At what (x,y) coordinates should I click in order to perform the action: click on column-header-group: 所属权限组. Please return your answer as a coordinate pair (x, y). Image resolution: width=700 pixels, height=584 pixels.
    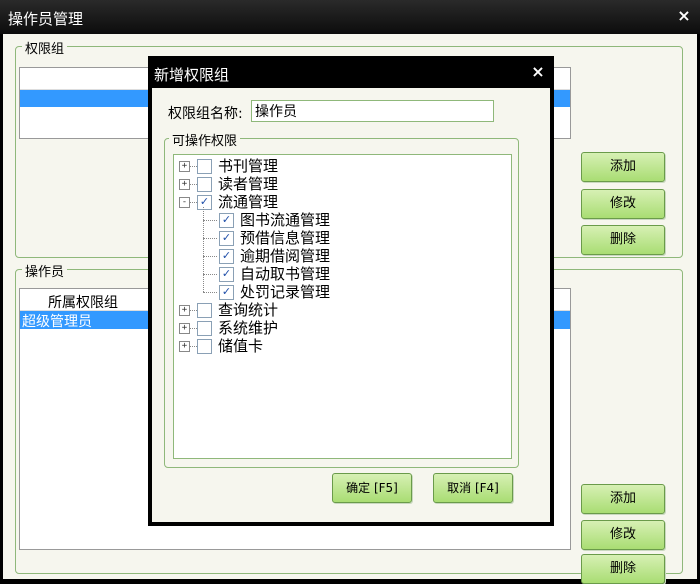
    Looking at the image, I should click on (83, 302).